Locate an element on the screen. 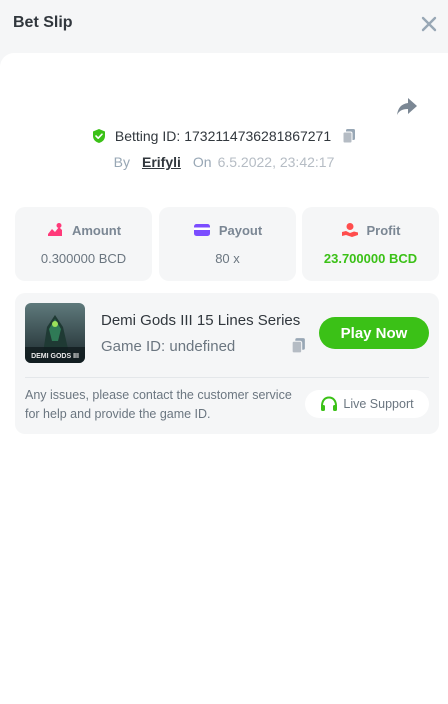  close-icon is located at coordinates (429, 24).